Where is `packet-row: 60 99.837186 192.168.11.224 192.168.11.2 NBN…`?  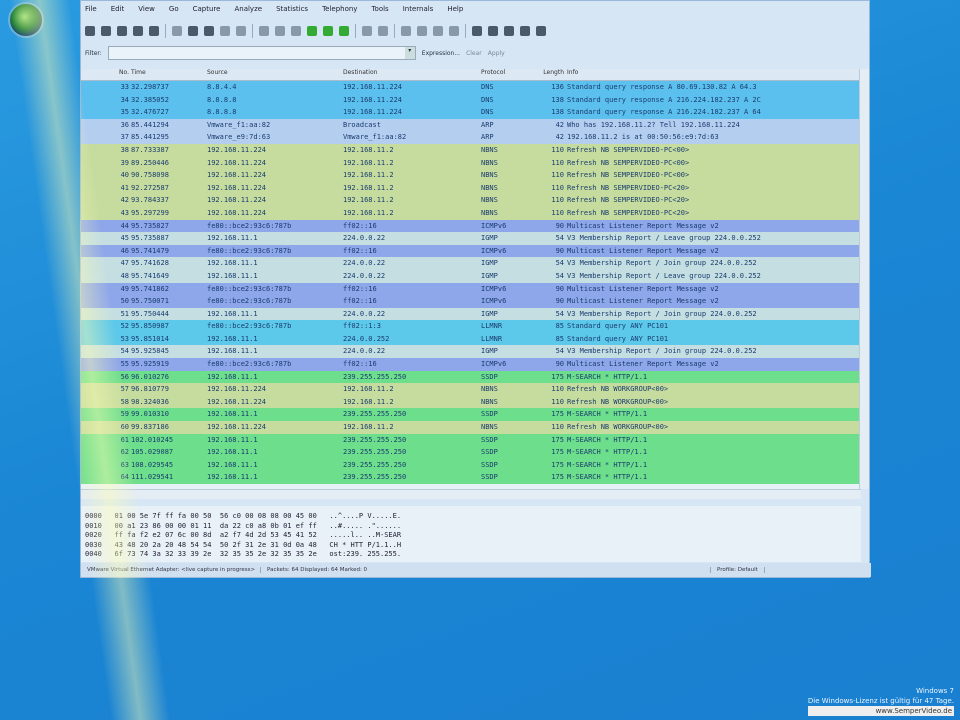 packet-row: 60 99.837186 192.168.11.224 192.168.11.2 NBN… is located at coordinates (471, 427).